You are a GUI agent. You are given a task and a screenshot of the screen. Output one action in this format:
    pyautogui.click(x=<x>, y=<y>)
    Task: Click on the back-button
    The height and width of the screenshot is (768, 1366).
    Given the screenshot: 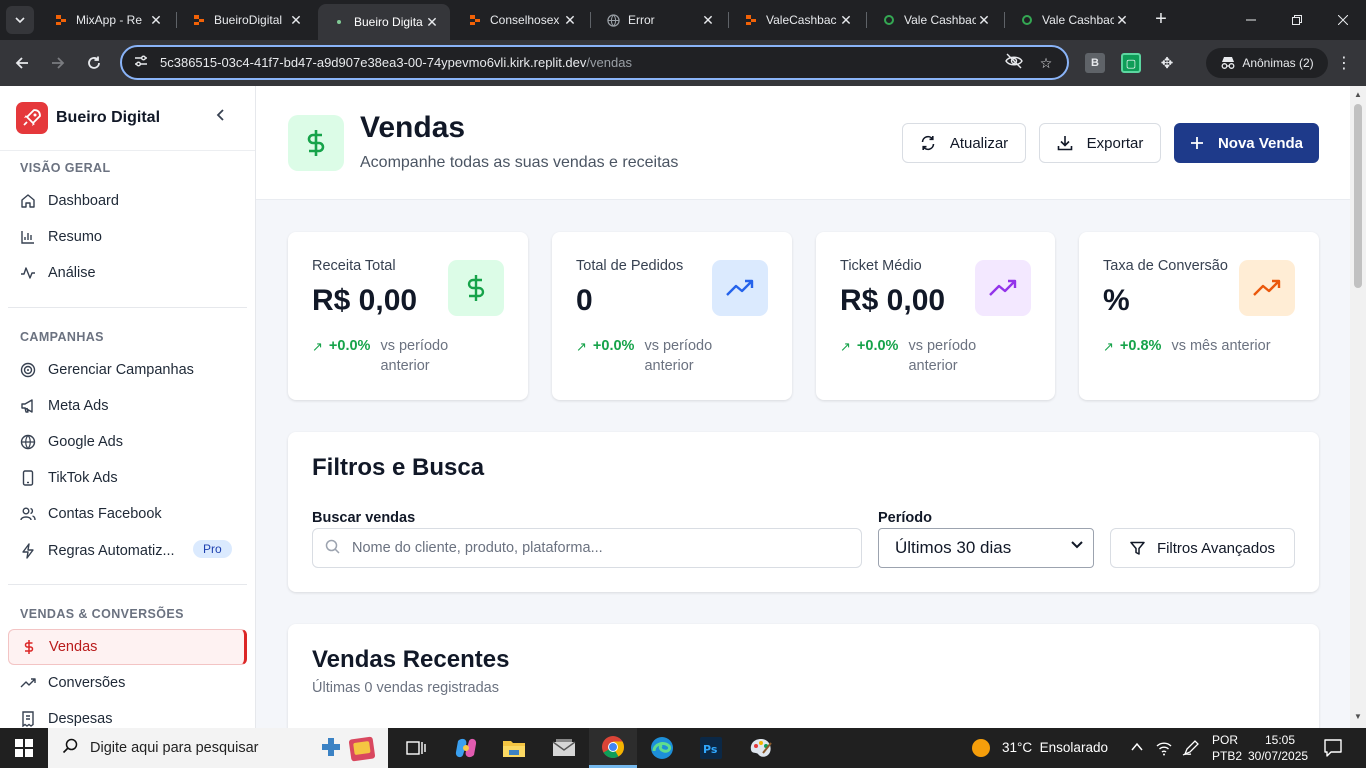 What is the action you would take?
    pyautogui.click(x=22, y=63)
    